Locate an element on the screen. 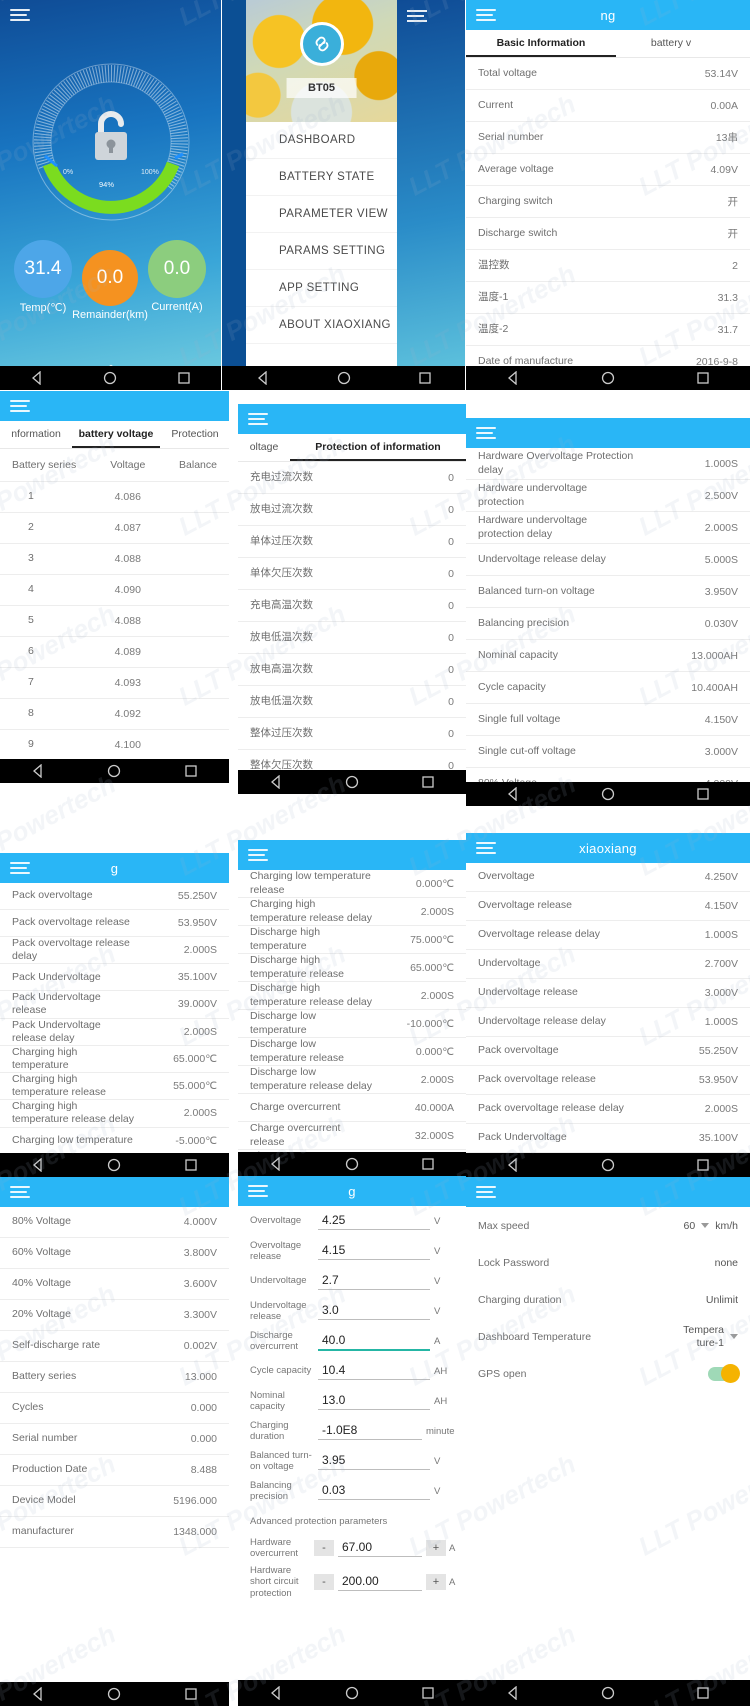  field-input: 0.03 is located at coordinates (374, 1491).